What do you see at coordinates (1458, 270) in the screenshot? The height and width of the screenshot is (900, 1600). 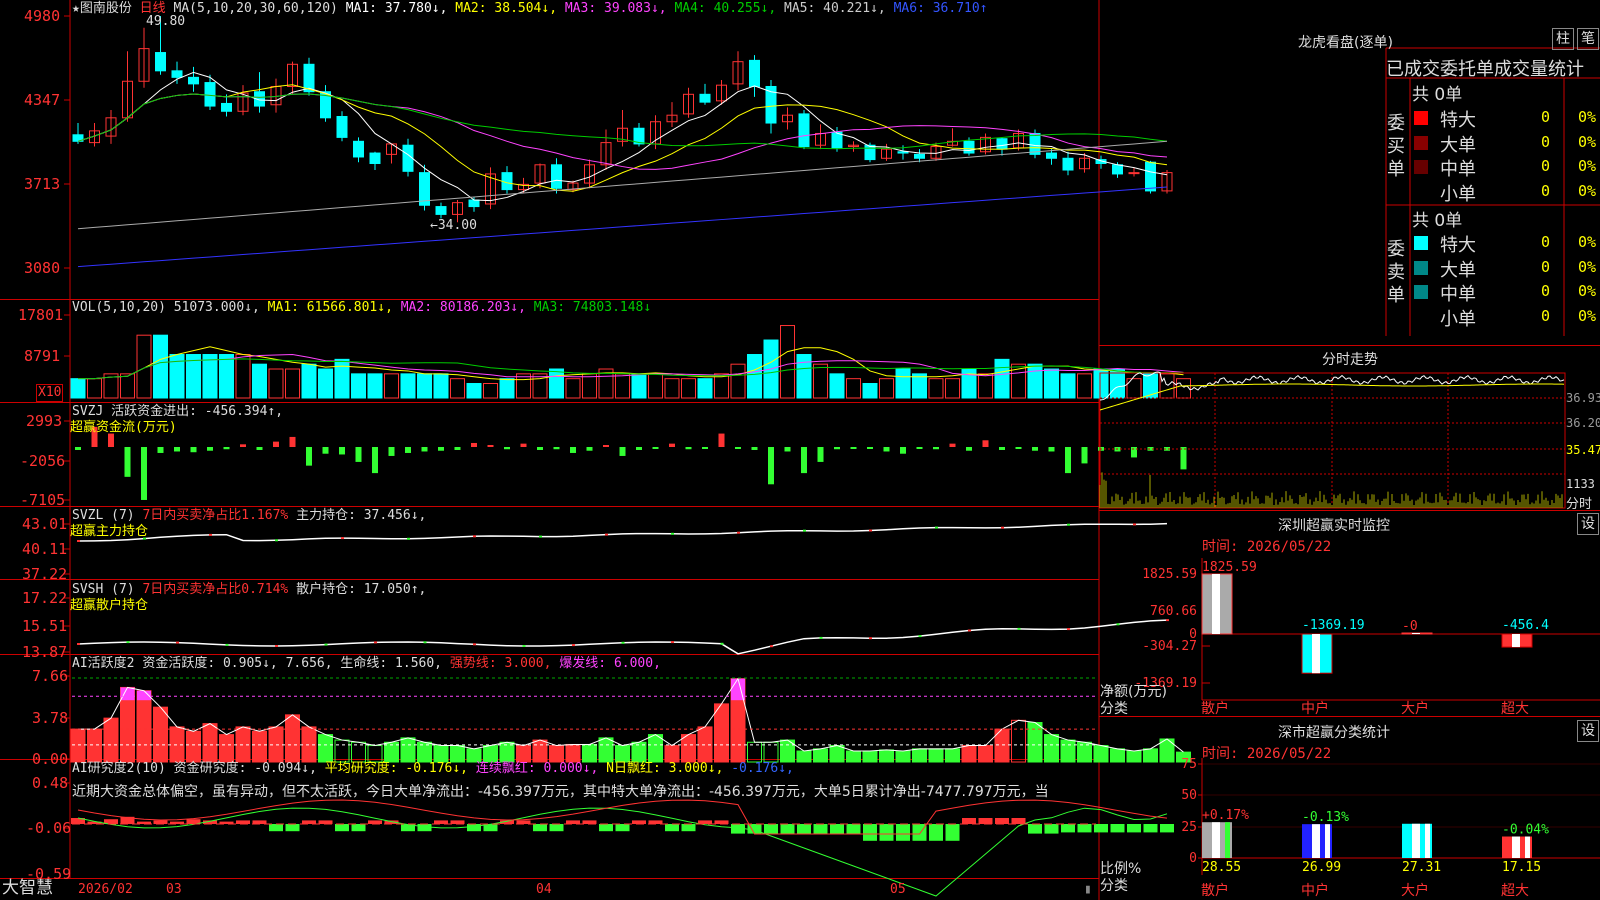 I see `order-size-label: 大单` at bounding box center [1458, 270].